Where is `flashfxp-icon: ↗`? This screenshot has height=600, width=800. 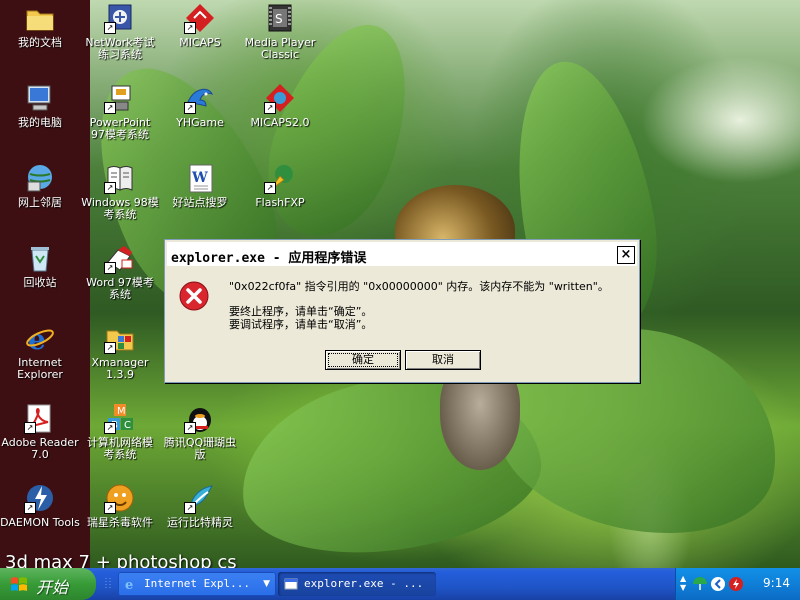
flashfxp-icon: ↗ is located at coordinates (280, 178).